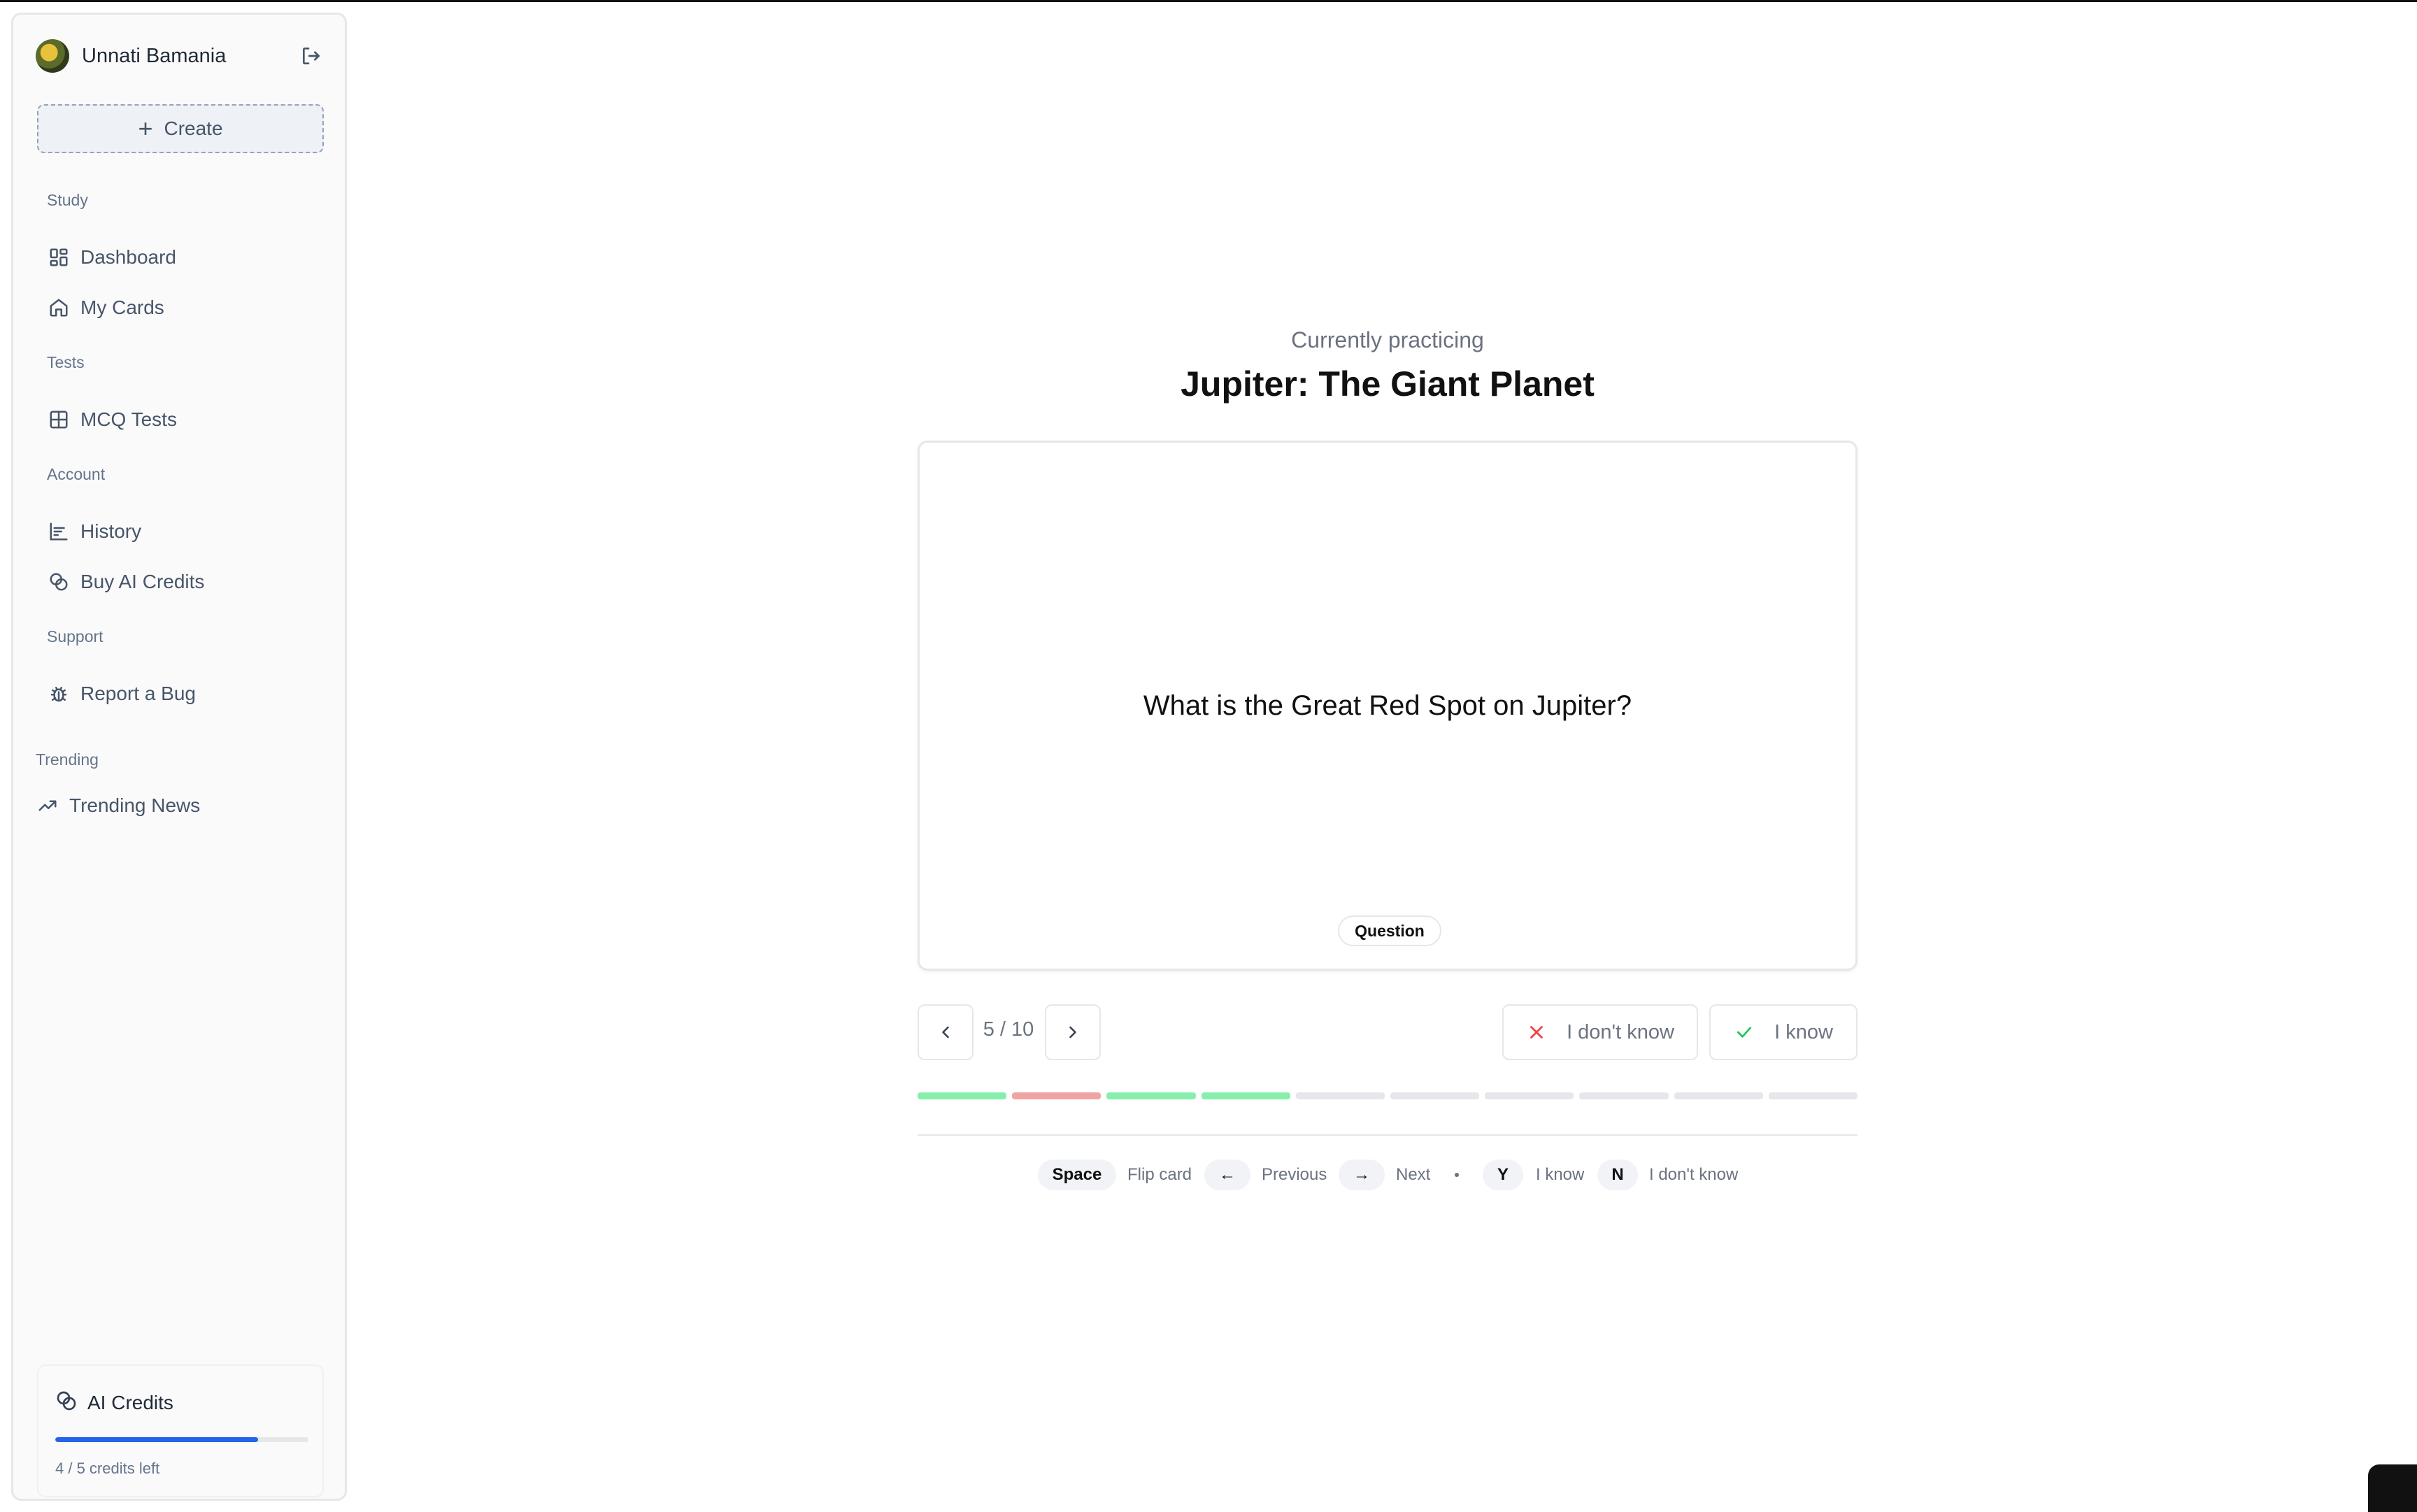  Describe the element at coordinates (76, 474) in the screenshot. I see `section-label-account: Account` at that location.